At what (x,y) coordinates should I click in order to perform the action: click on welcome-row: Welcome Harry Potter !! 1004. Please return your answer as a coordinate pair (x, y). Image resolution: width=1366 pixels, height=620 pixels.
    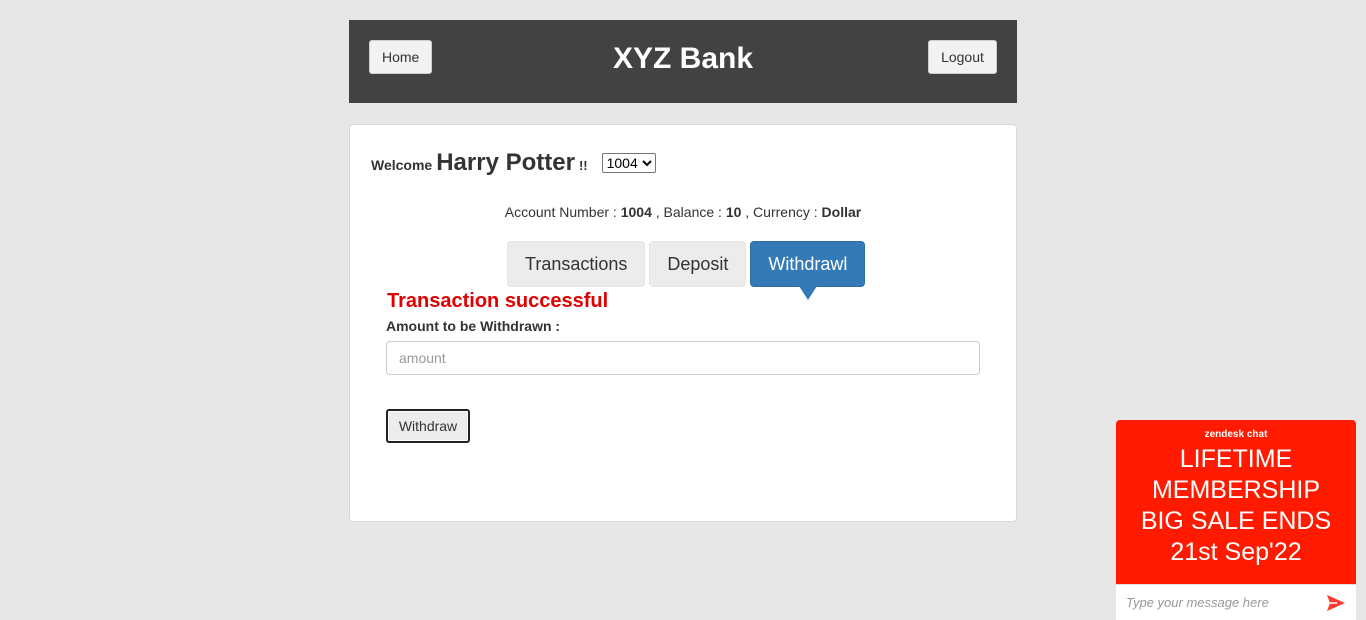
    Looking at the image, I should click on (513, 163).